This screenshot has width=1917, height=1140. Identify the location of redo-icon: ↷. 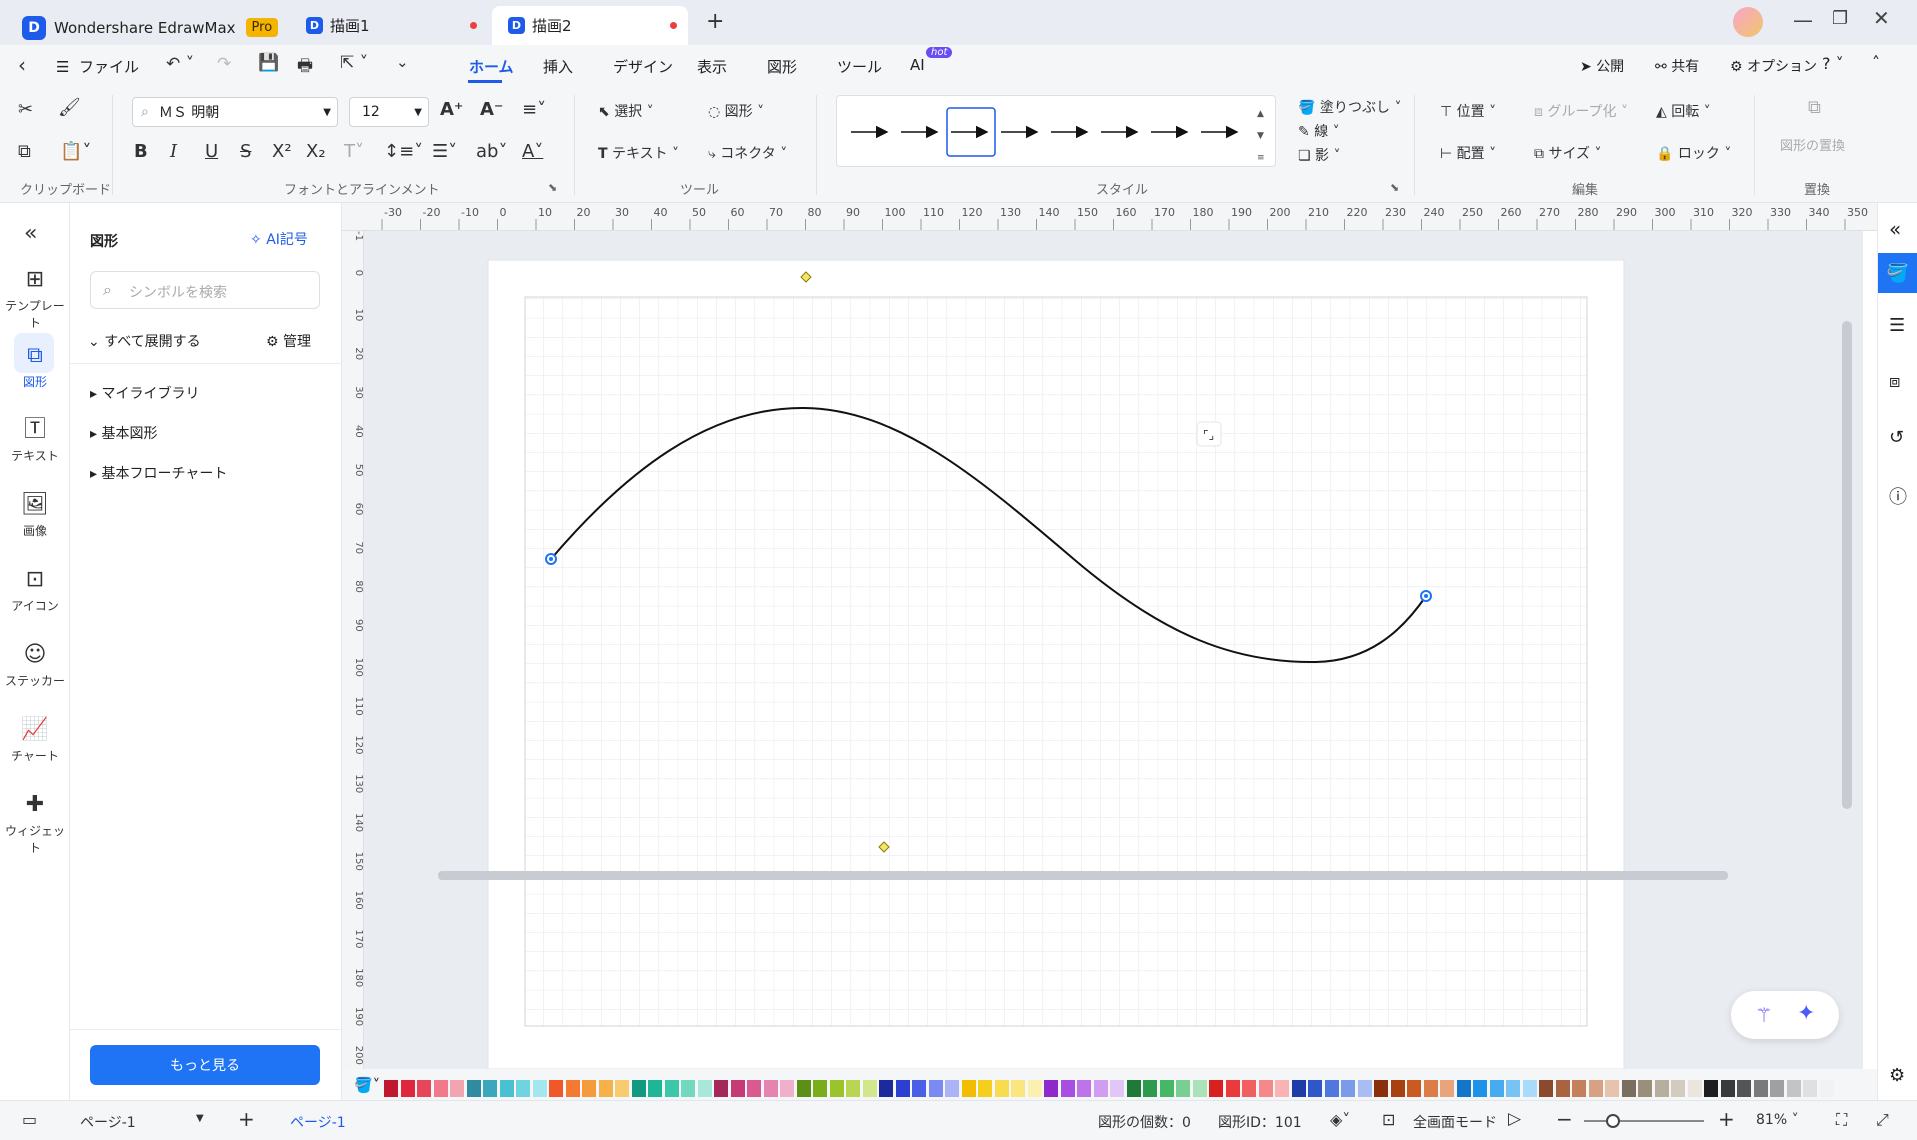
(224, 64).